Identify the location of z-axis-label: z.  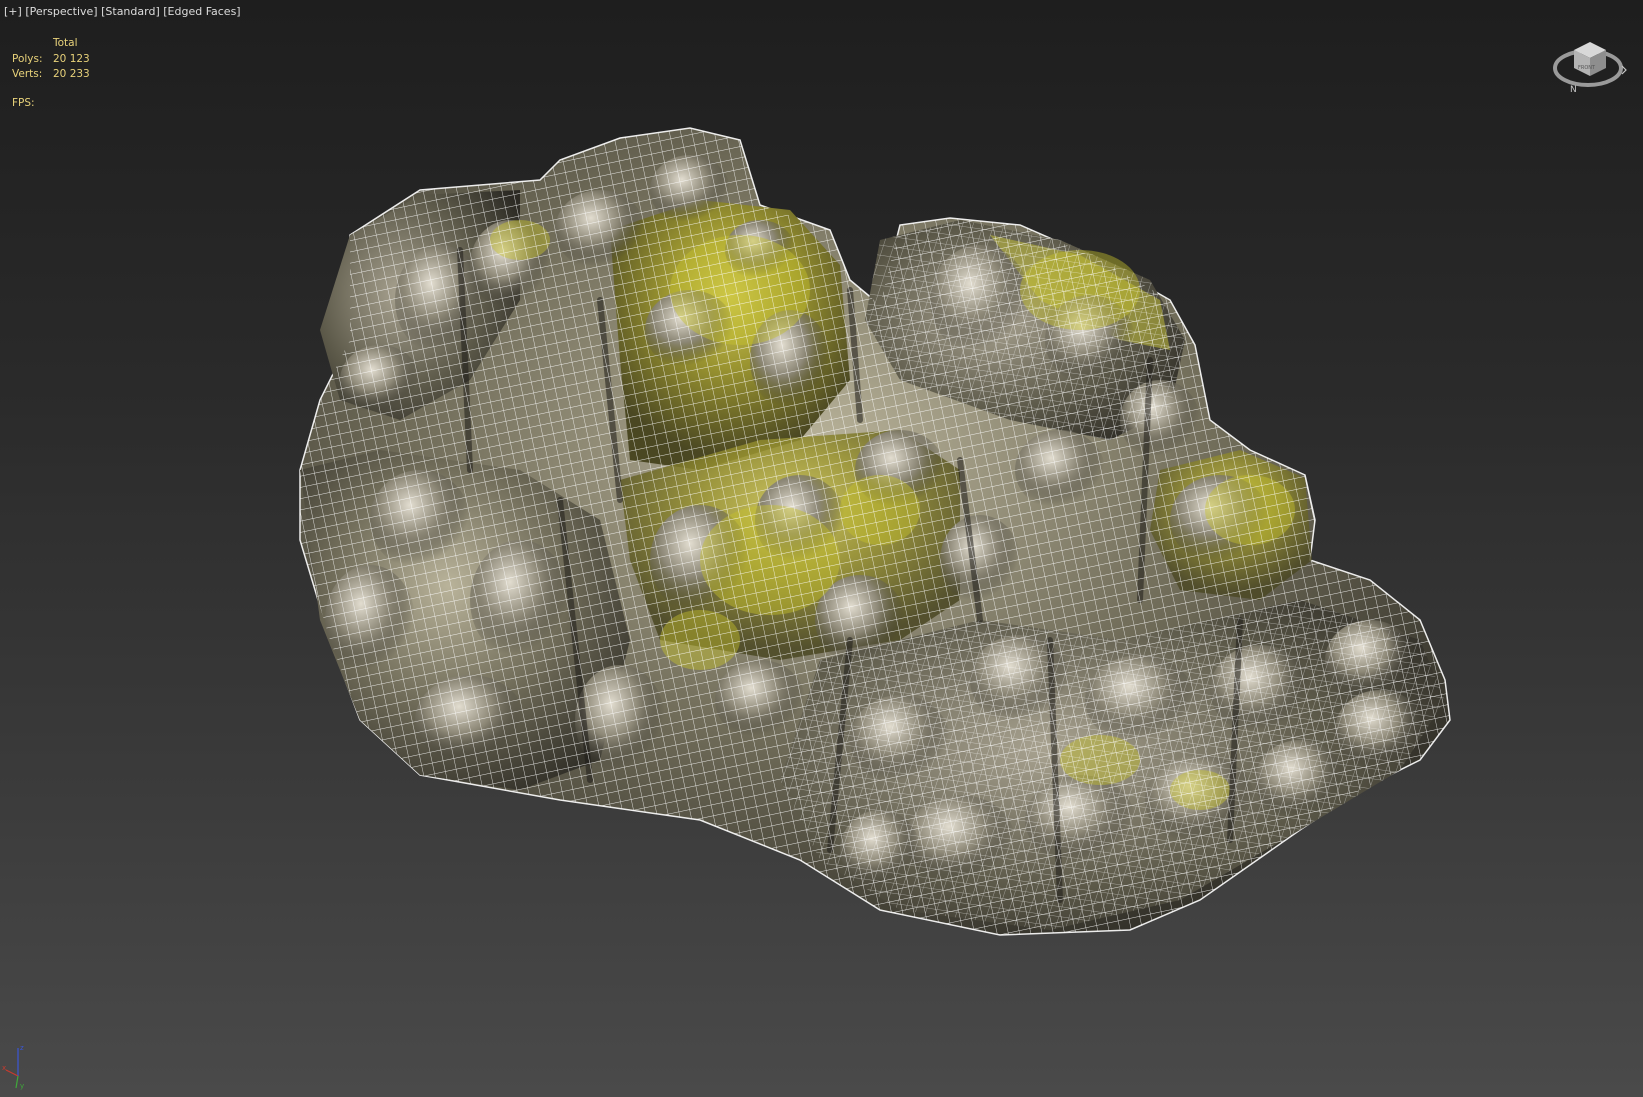
(22, 1048).